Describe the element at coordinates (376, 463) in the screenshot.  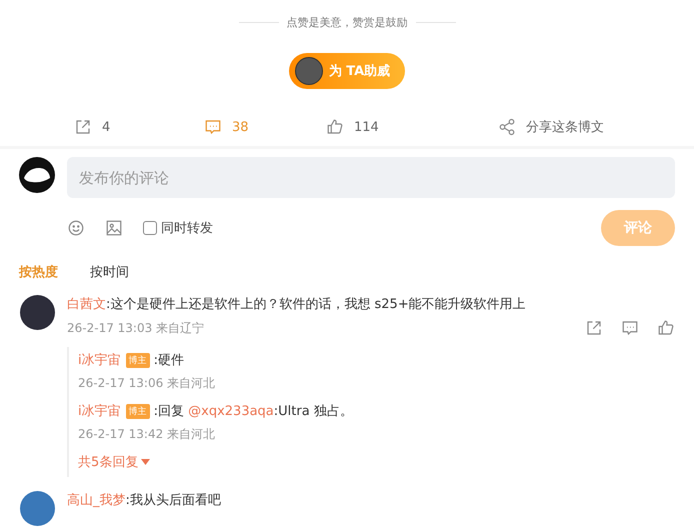
I see `more-replies-link: 共5条回复` at that location.